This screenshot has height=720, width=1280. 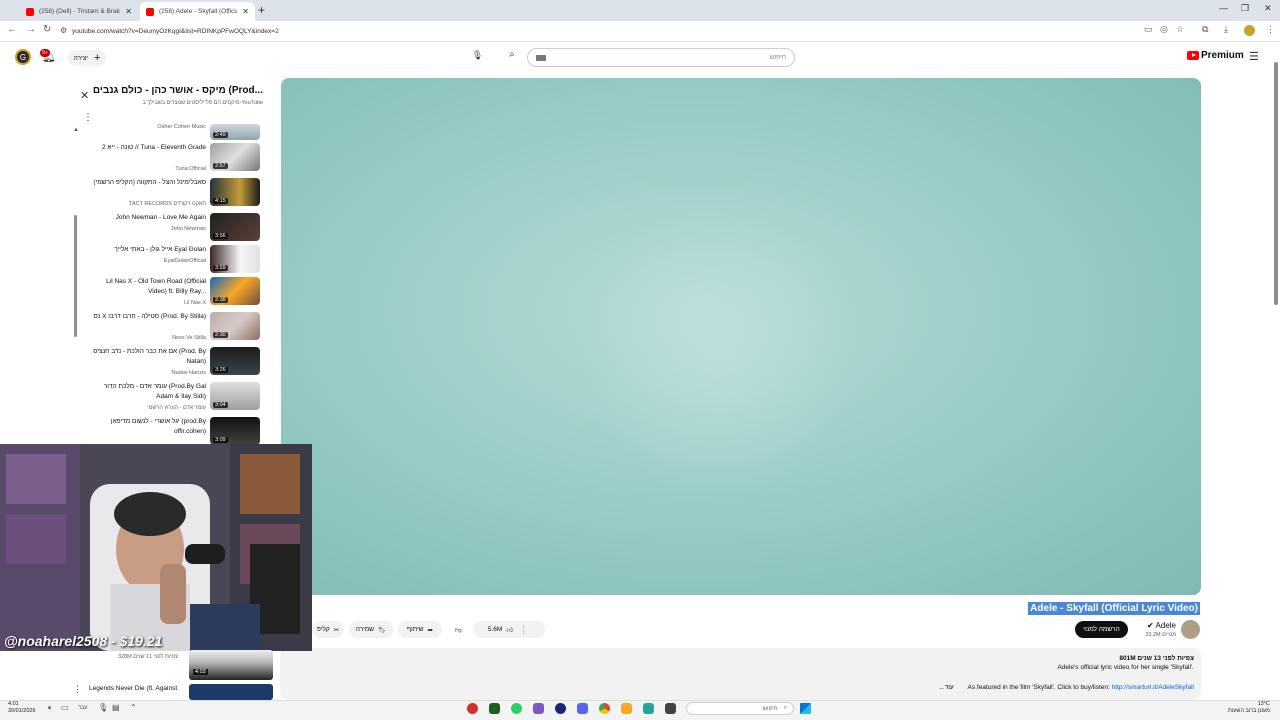 I want to click on duration-badge: 3:09, so click(x=220, y=440).